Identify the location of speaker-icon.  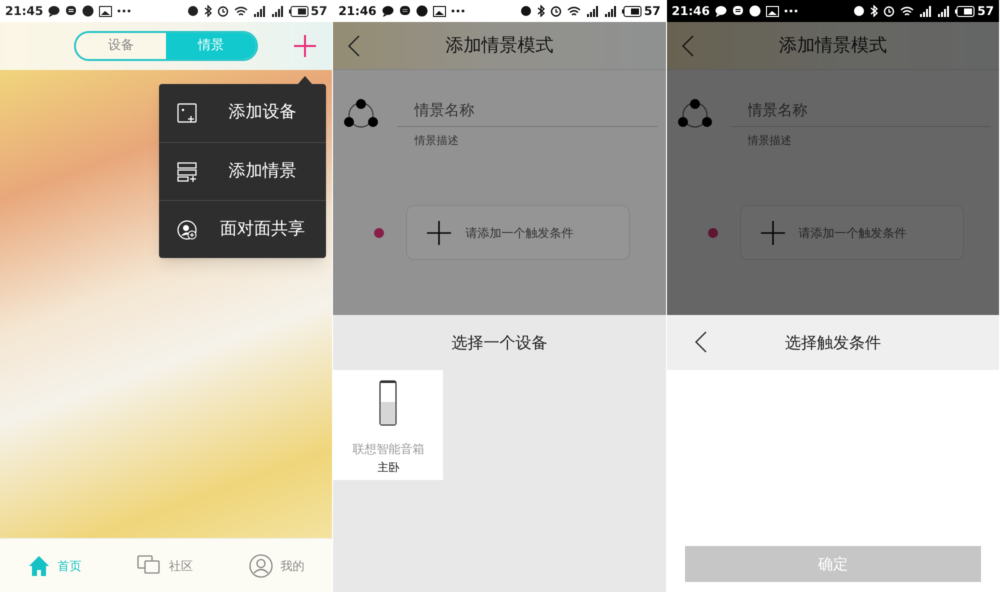
(388, 403).